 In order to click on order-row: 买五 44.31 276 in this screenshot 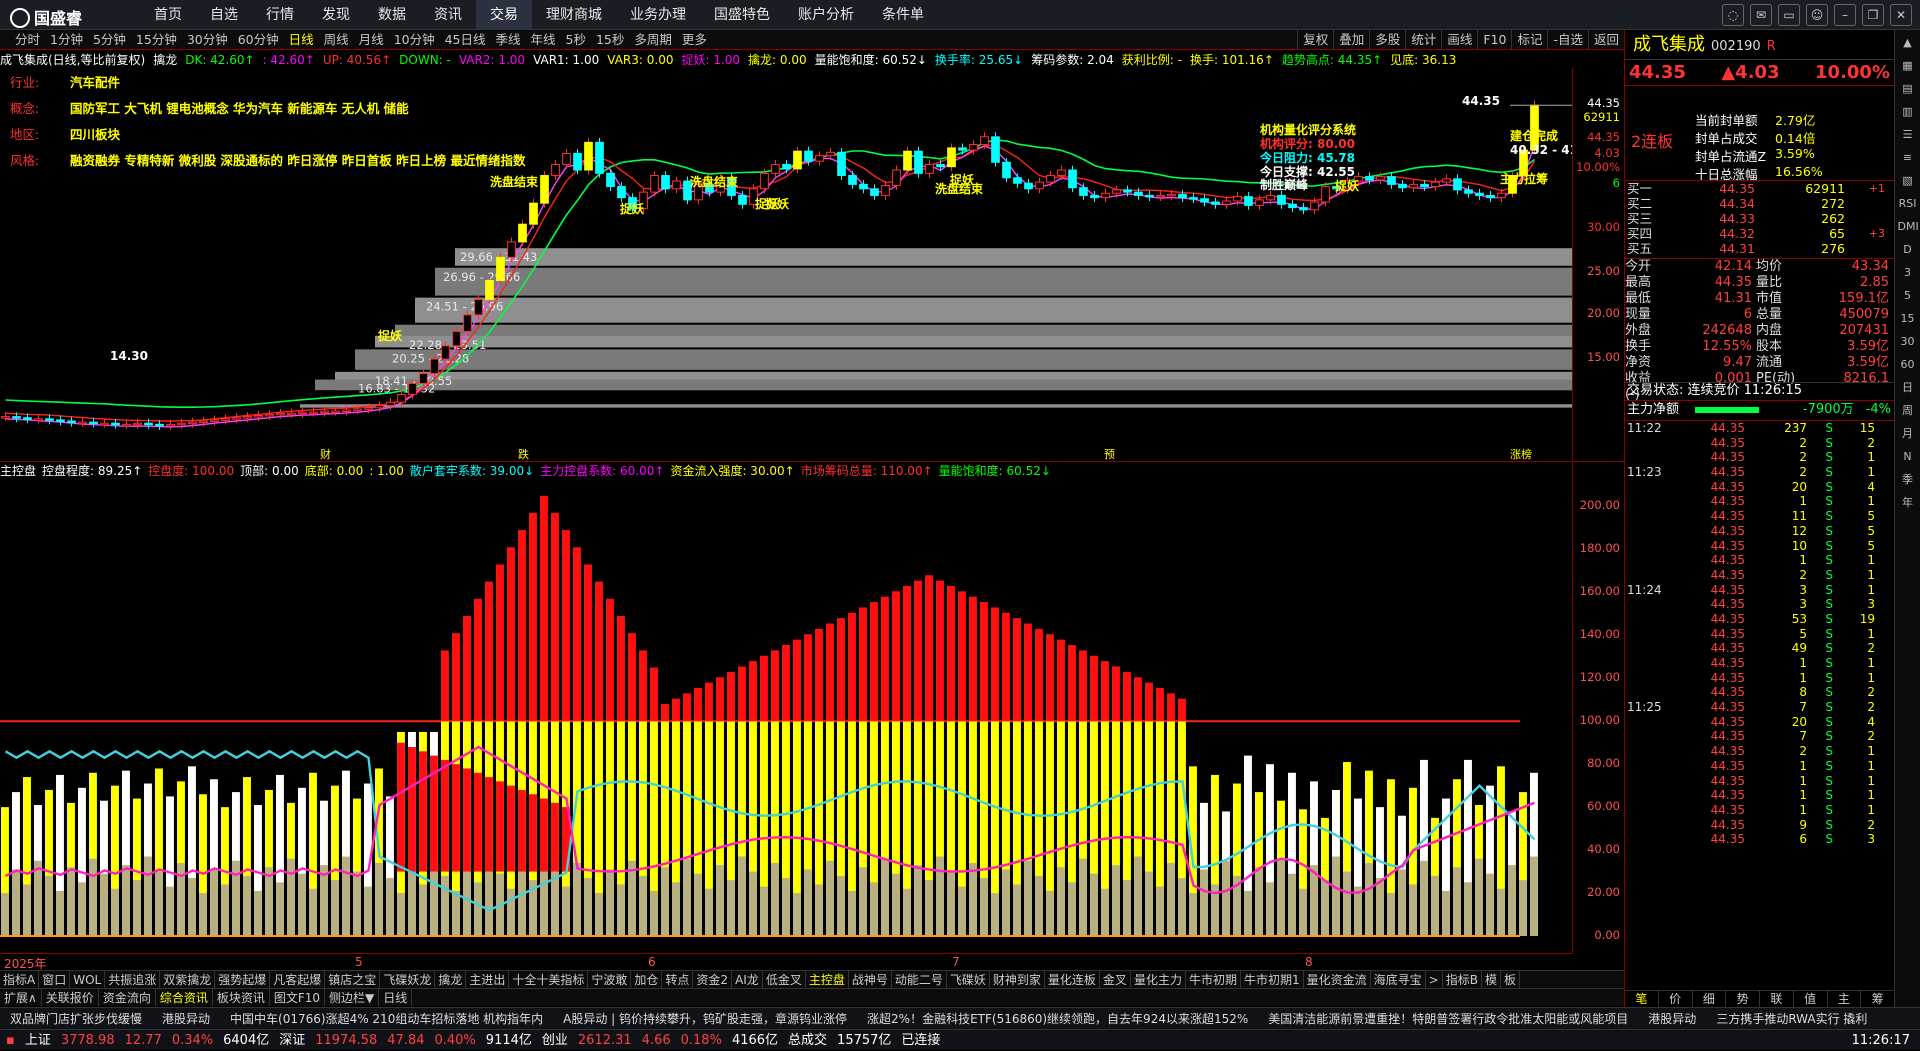, I will do `click(1760, 248)`.